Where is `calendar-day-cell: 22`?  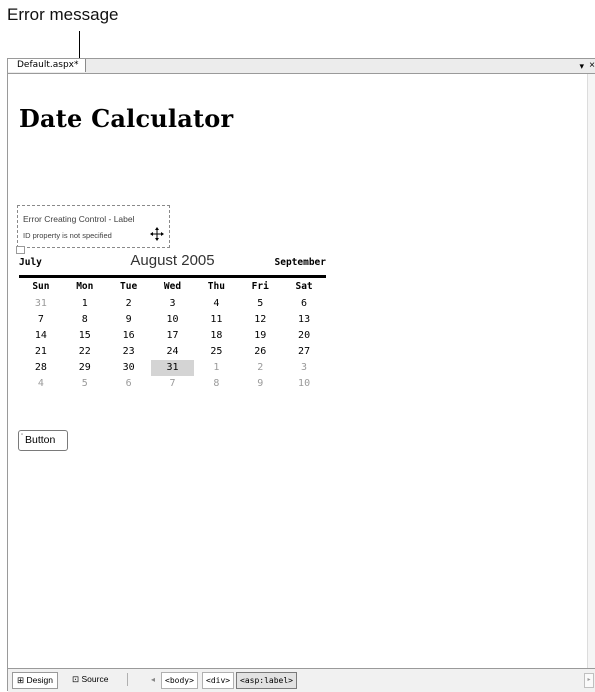
calendar-day-cell: 22 is located at coordinates (85, 352).